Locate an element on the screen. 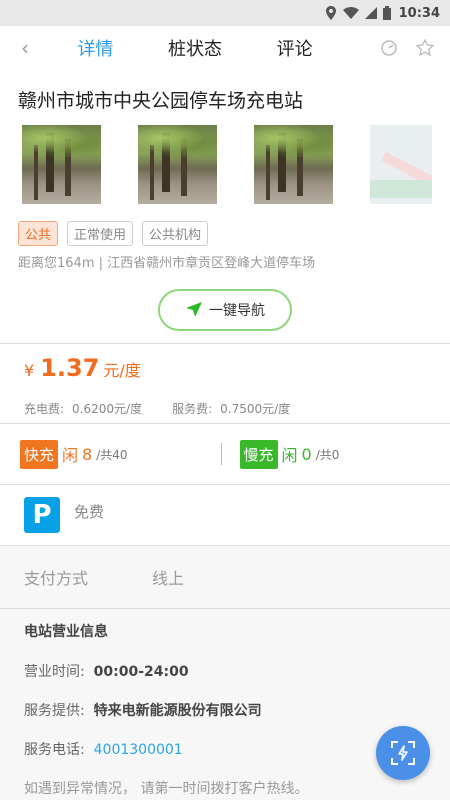  slow-idle-prefix: 闲 is located at coordinates (289, 455).